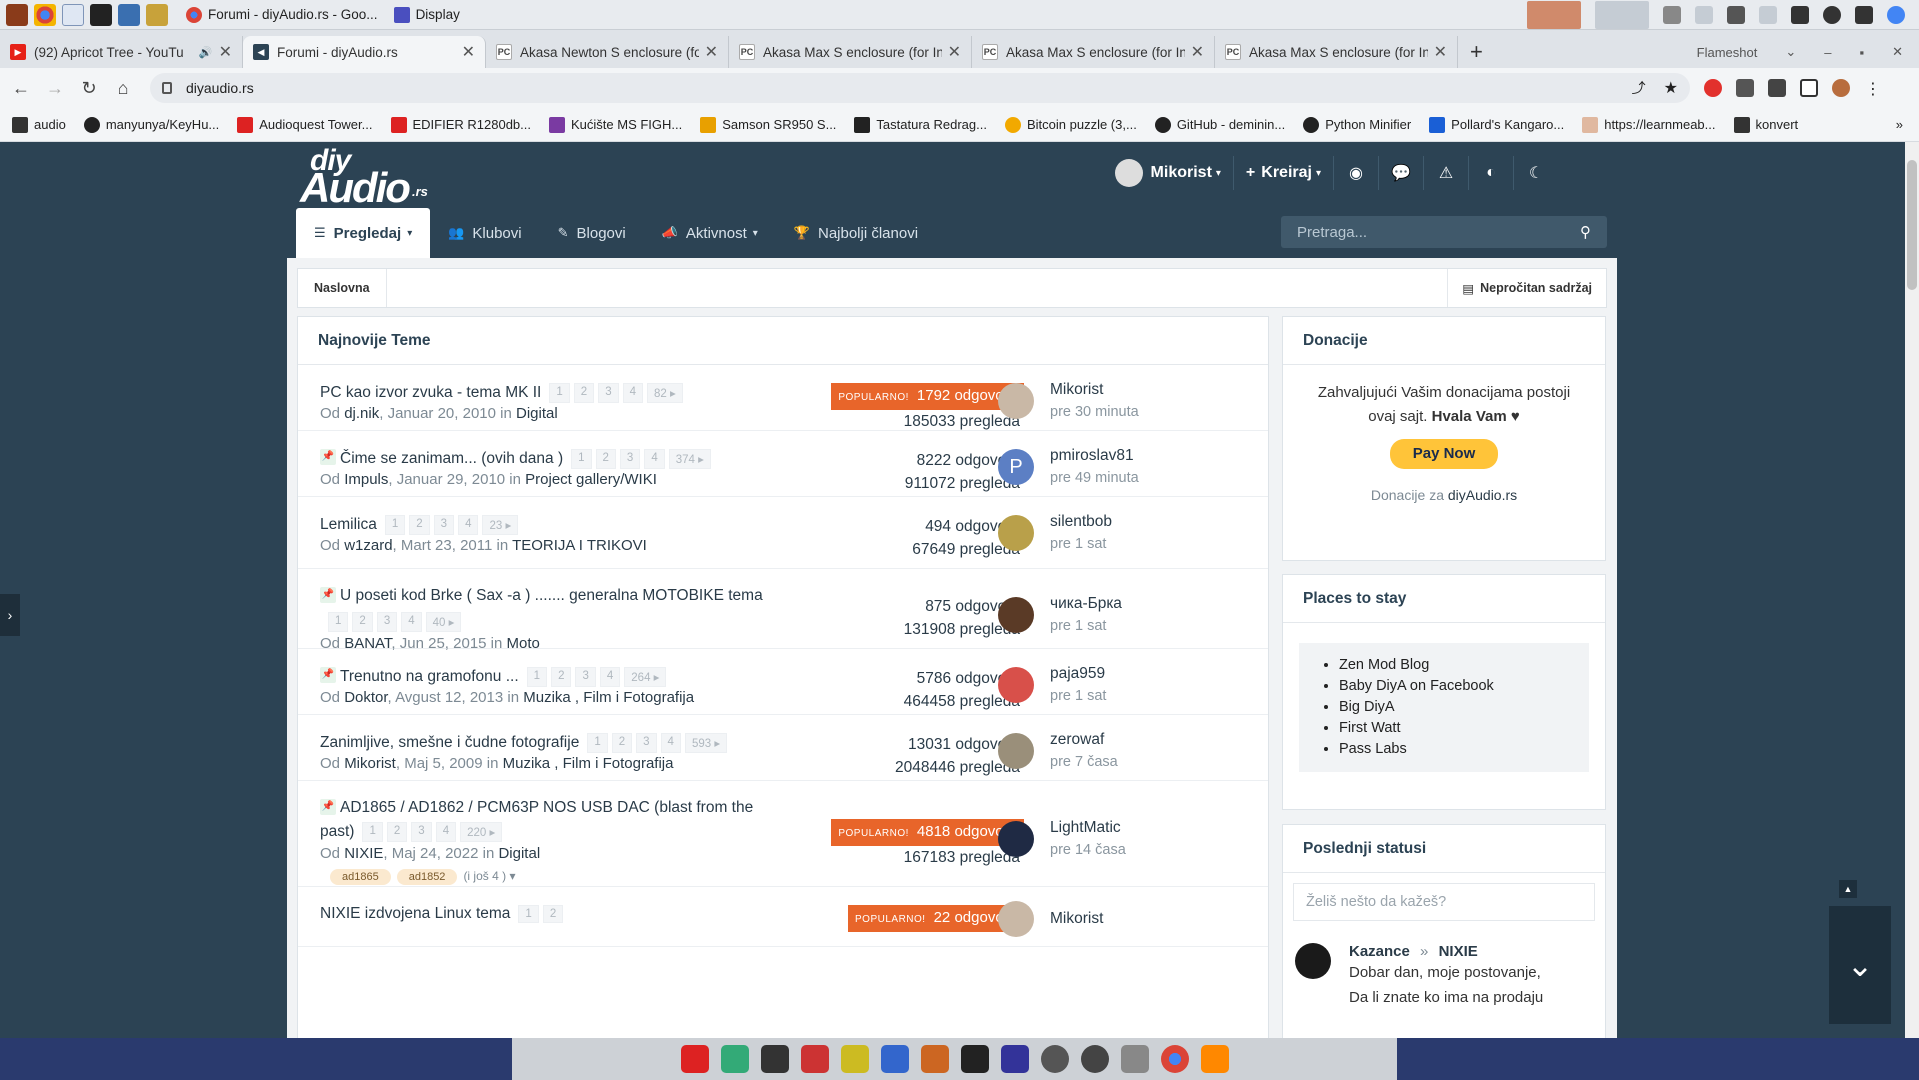  I want to click on profile-avatar-icon, so click(1841, 88).